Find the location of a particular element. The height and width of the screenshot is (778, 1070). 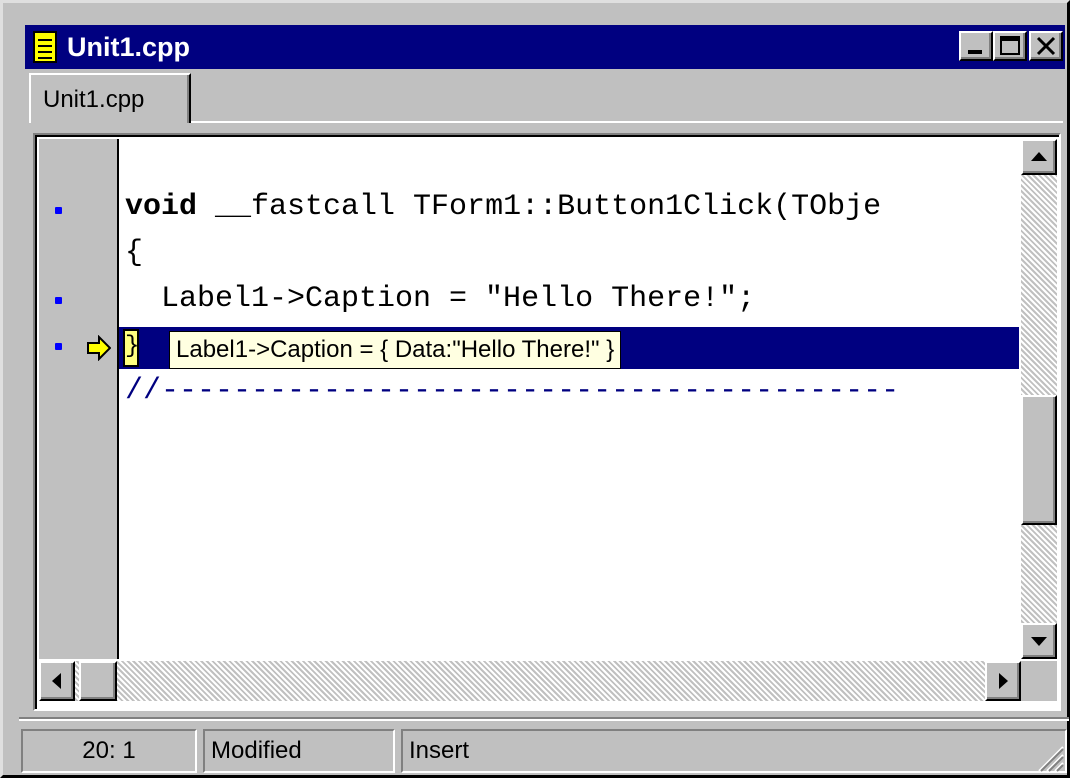

arrow-right-icon is located at coordinates (1003, 681).